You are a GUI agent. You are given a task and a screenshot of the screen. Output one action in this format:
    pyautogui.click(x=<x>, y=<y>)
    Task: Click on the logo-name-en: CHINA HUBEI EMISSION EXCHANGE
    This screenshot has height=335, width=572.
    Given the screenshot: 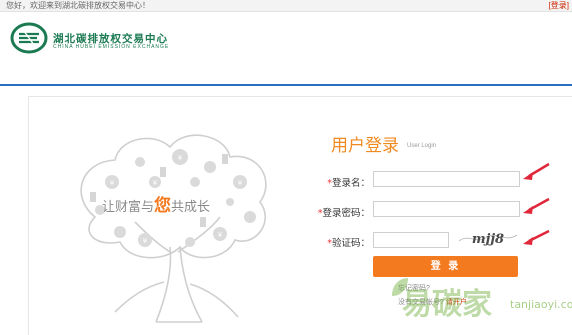 What is the action you would take?
    pyautogui.click(x=111, y=47)
    